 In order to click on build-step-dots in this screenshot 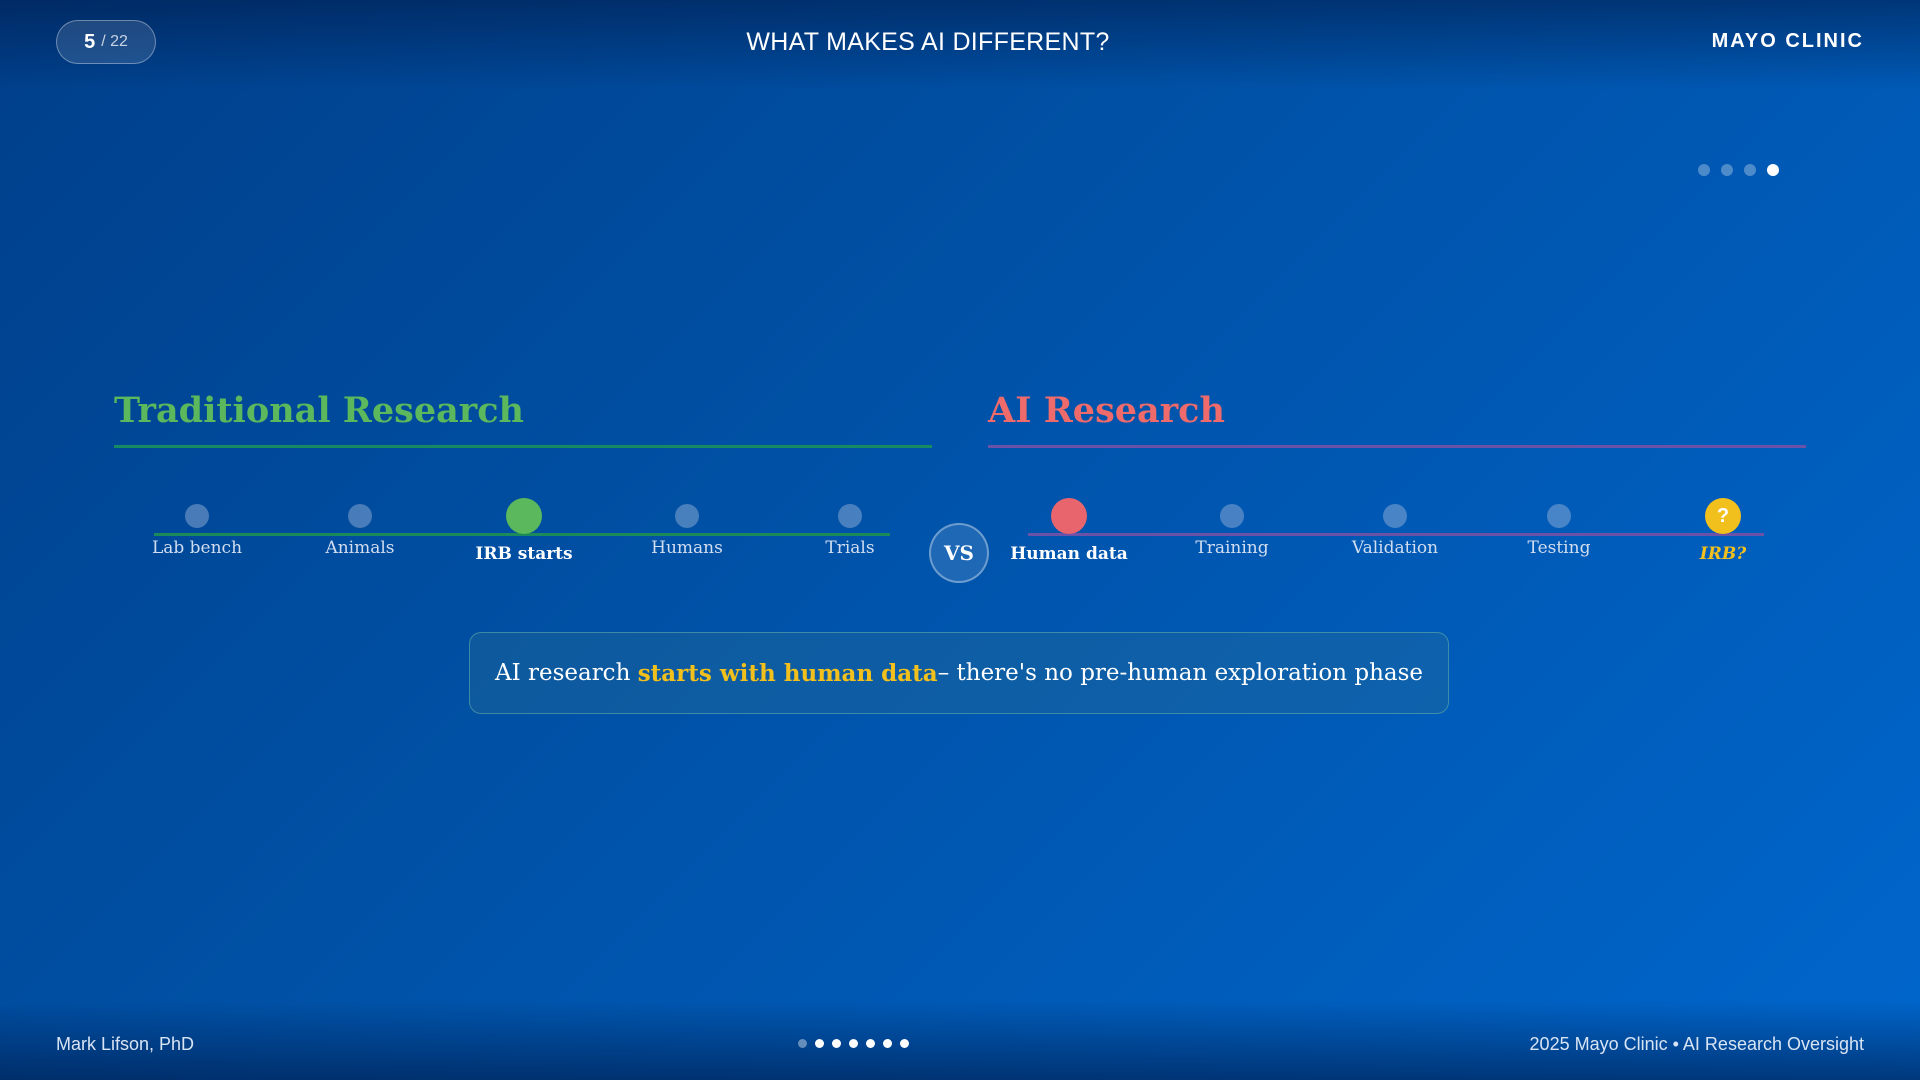, I will do `click(1738, 170)`.